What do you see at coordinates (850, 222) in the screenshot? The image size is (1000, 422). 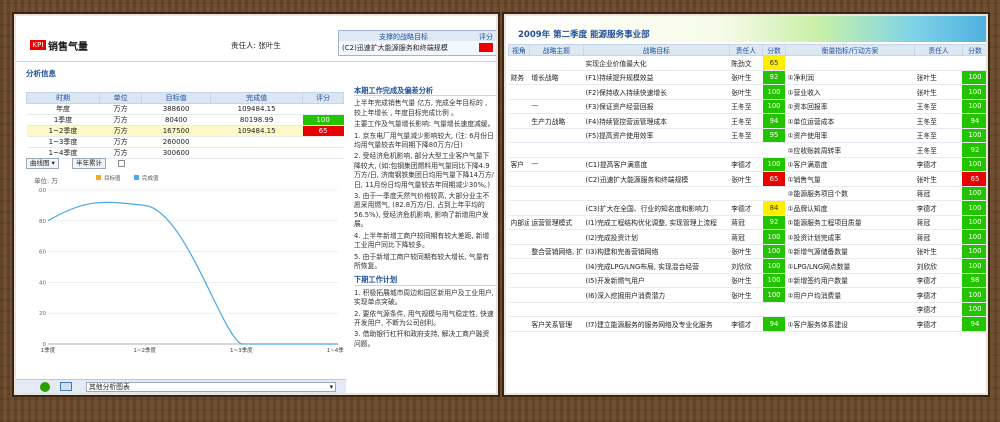 I see `cell-kpi: ①能源服务工程项目质量` at bounding box center [850, 222].